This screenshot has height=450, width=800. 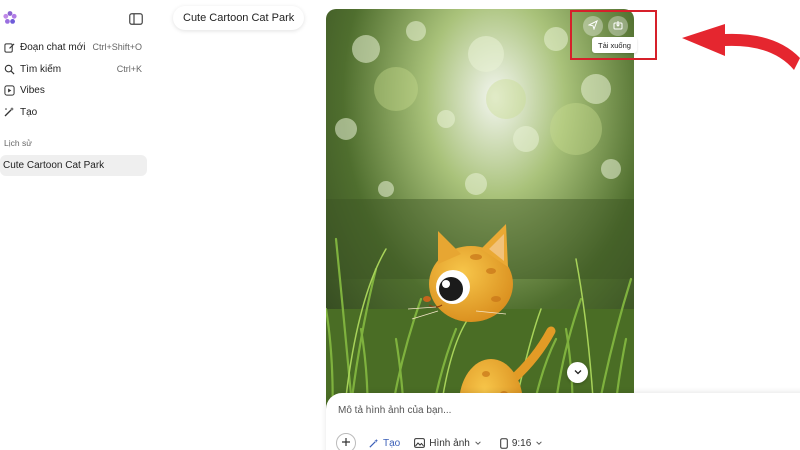 I want to click on shortcut-label: Ctrl+K, so click(x=129, y=69).